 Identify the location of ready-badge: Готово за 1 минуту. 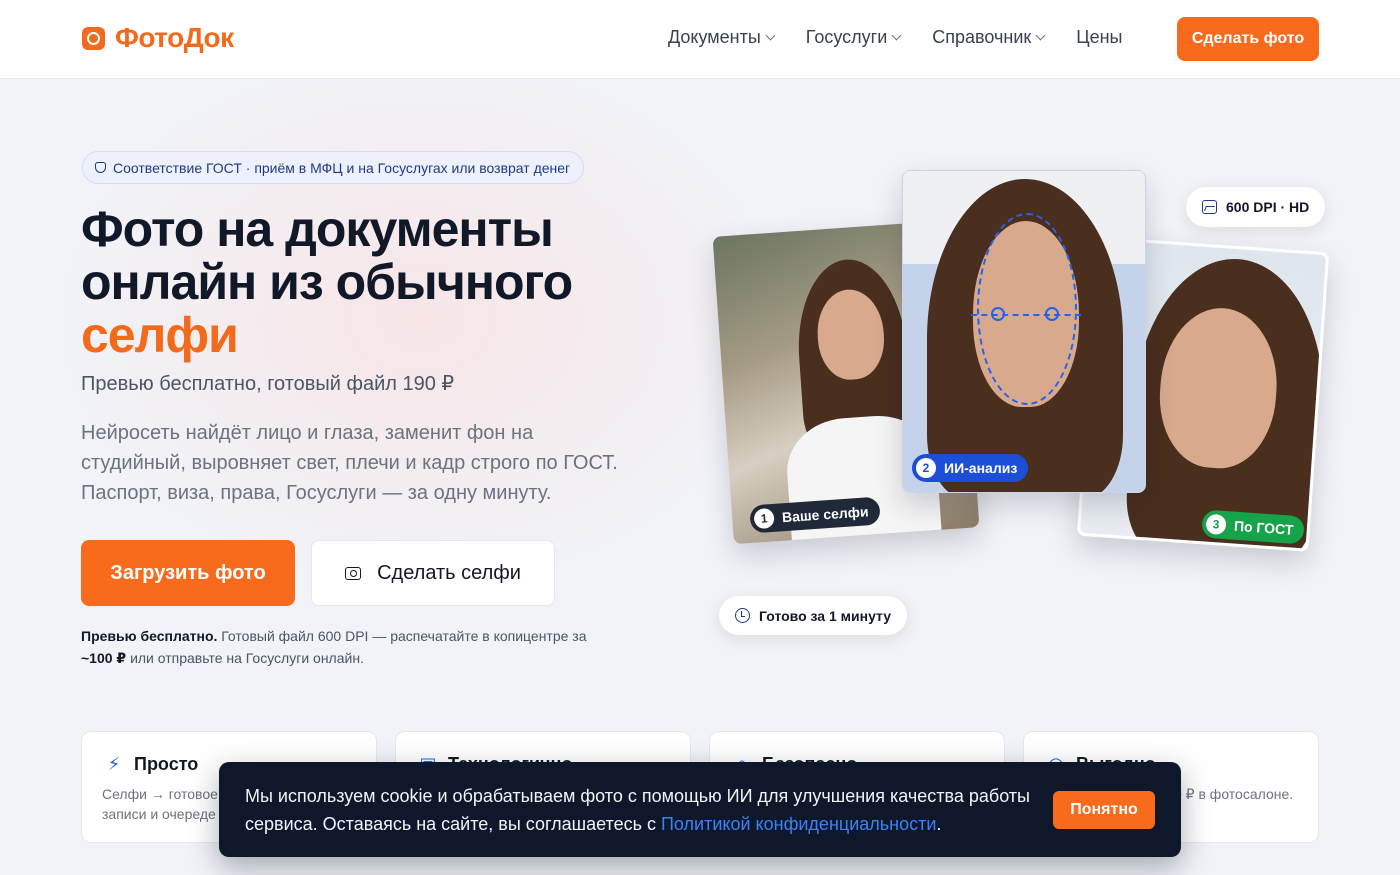
(813, 615).